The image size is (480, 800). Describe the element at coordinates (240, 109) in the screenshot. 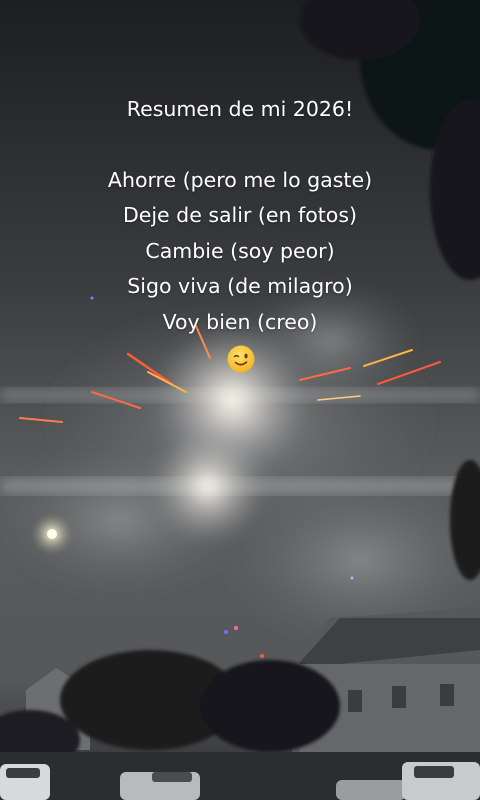

I see `caption-title: Resumen de mi 2026!` at that location.